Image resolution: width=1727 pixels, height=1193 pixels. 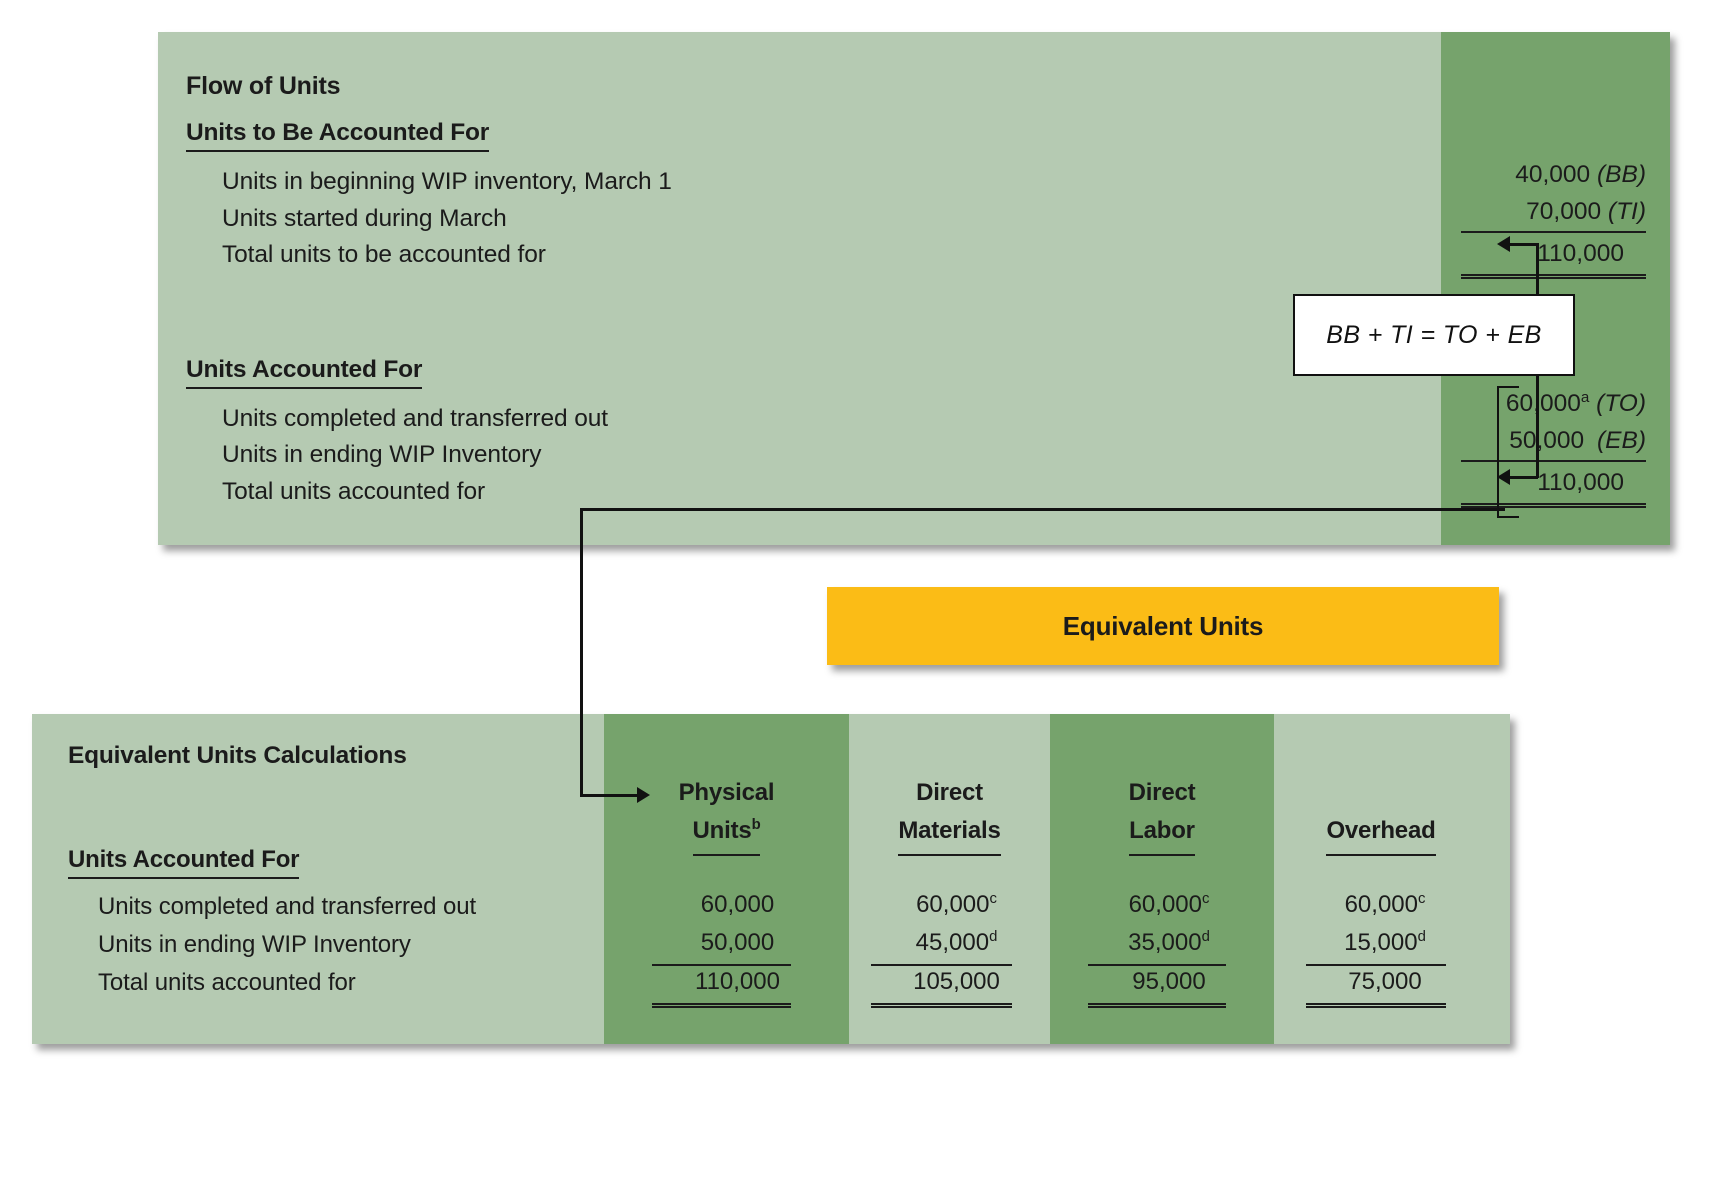 I want to click on value-beginning-wip: 40,000 (BB), so click(x=1553, y=175).